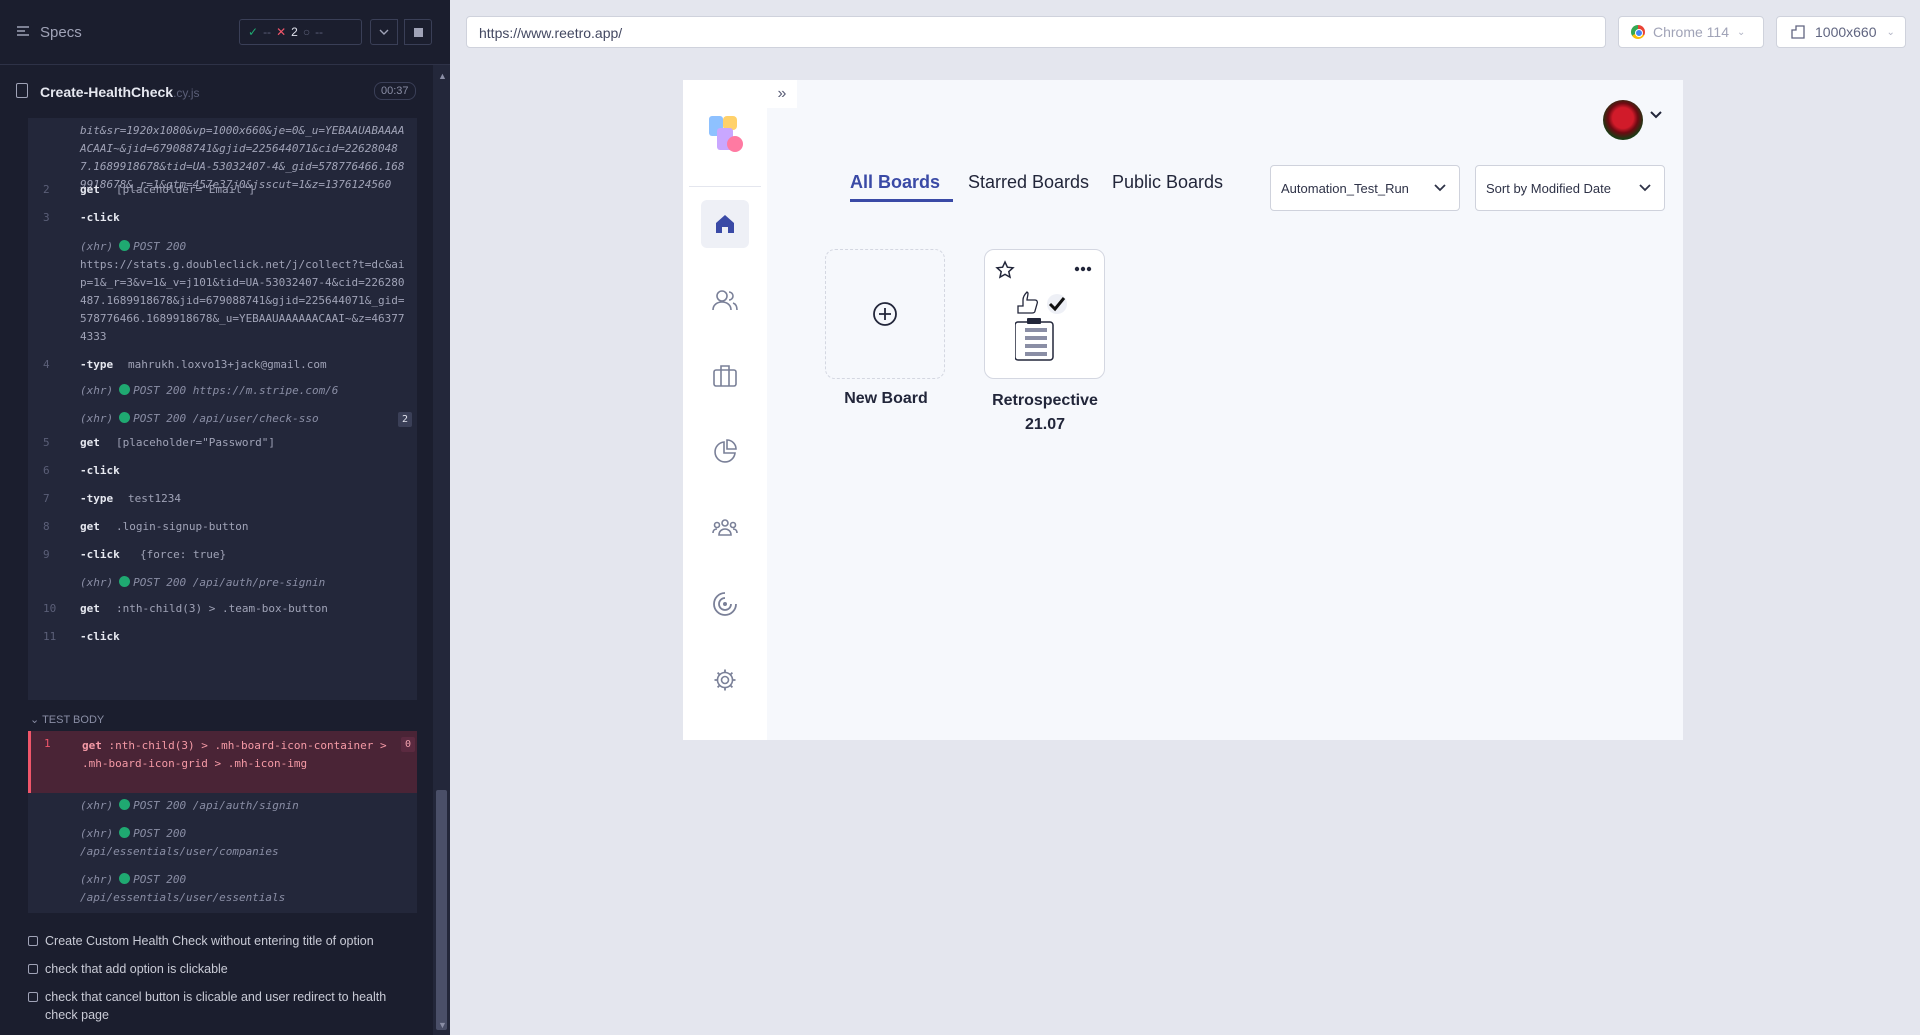 Image resolution: width=1920 pixels, height=1035 pixels. I want to click on url-bar: https://www.reetro.app/, so click(1036, 32).